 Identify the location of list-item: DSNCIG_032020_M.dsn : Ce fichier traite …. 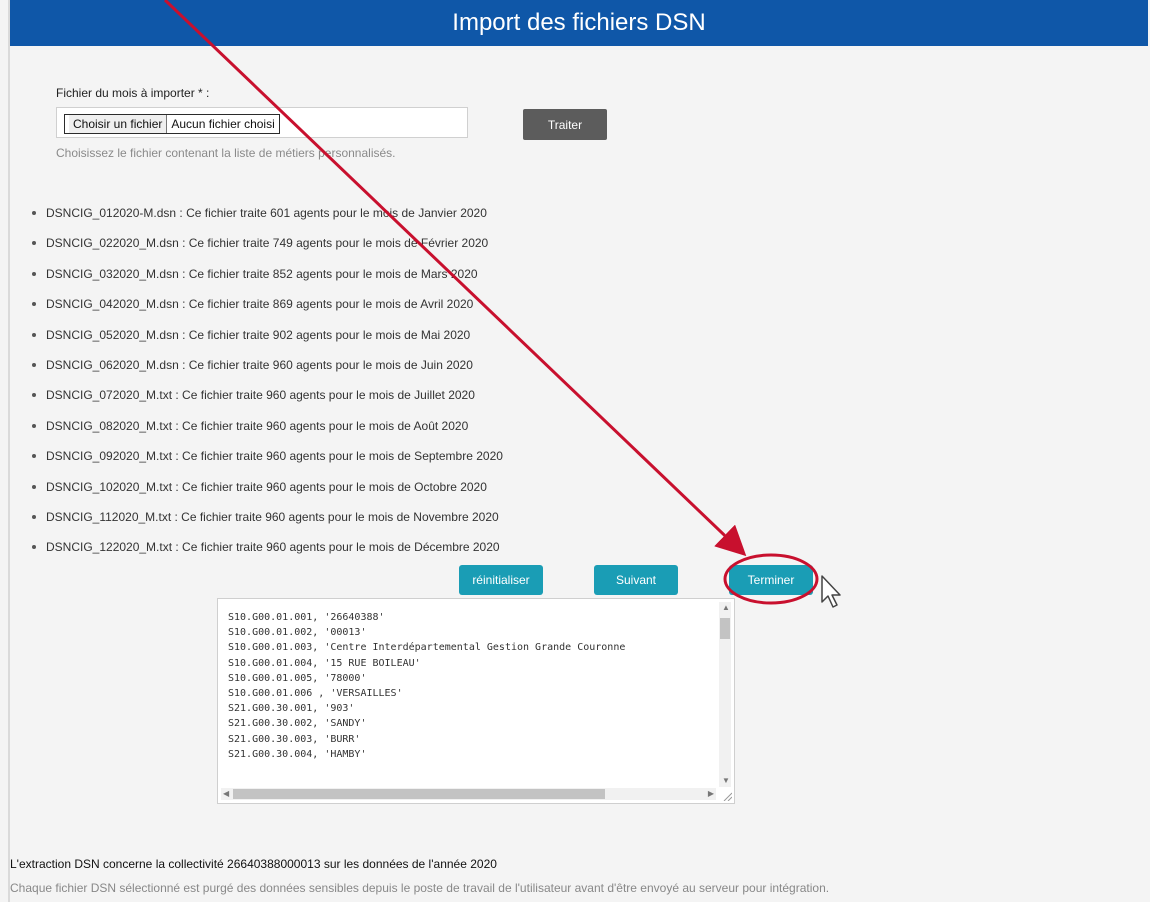
(267, 279).